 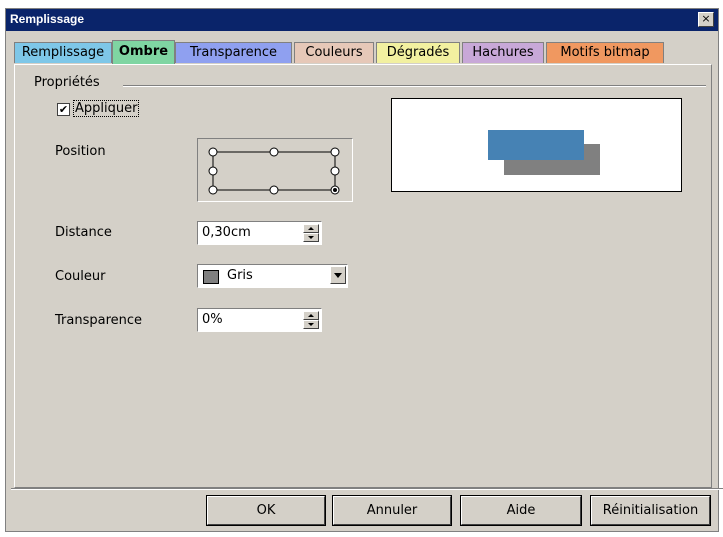 I want to click on color-swatch, so click(x=211, y=277).